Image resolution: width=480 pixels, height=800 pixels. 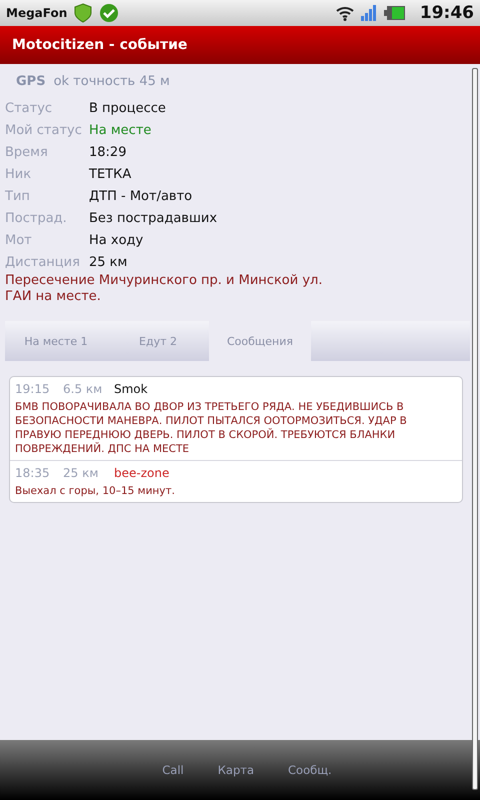 I want to click on field-label: Ник, so click(x=18, y=174).